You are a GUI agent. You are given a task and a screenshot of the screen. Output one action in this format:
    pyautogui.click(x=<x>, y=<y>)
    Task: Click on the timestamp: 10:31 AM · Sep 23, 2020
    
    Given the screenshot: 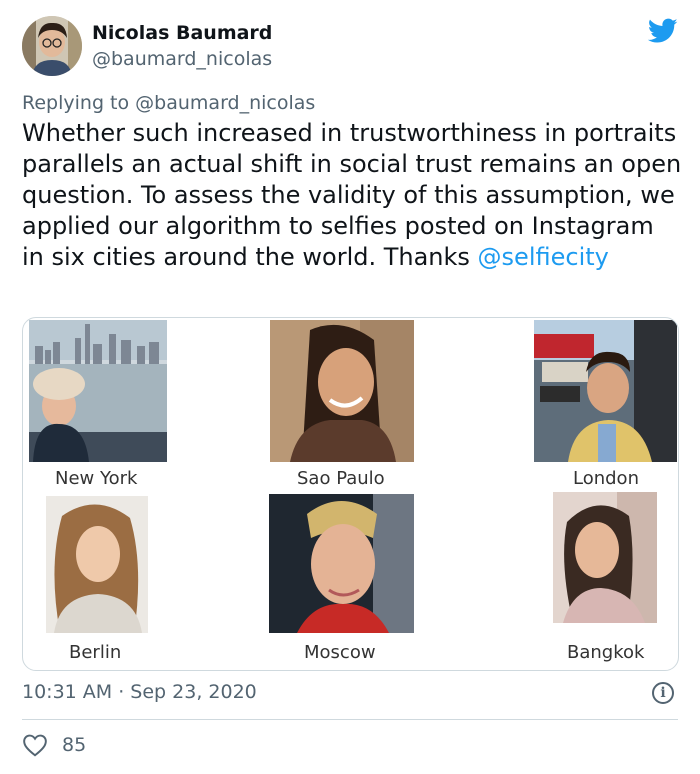 What is the action you would take?
    pyautogui.click(x=139, y=692)
    